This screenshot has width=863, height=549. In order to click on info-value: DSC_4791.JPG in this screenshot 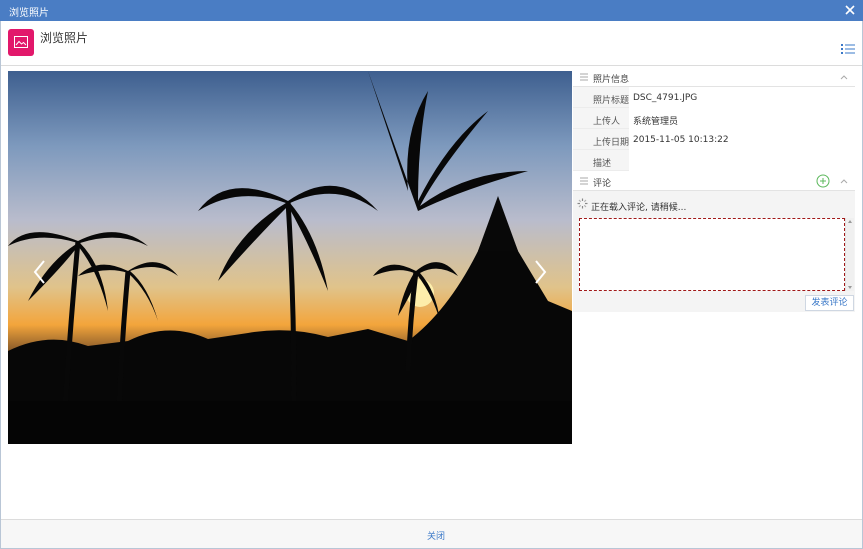, I will do `click(742, 97)`.